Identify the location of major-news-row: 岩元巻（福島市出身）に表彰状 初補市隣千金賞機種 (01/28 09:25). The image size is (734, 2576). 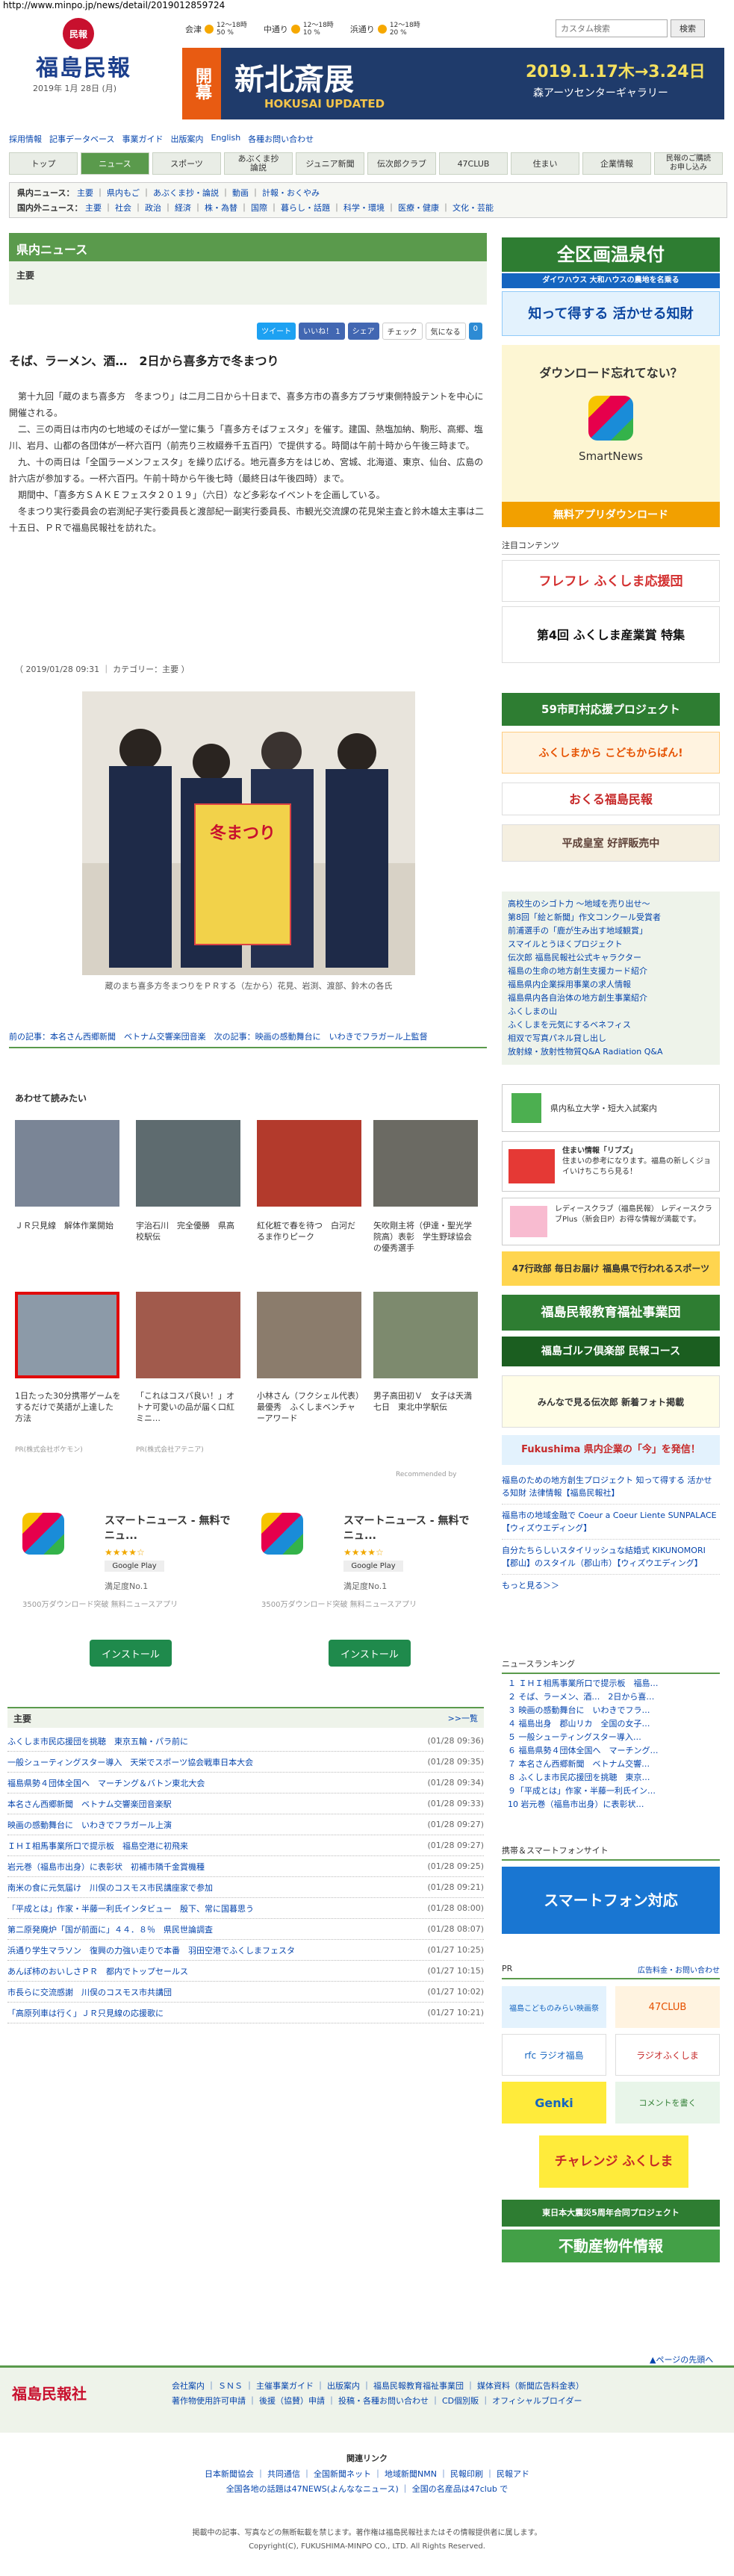
(246, 1866).